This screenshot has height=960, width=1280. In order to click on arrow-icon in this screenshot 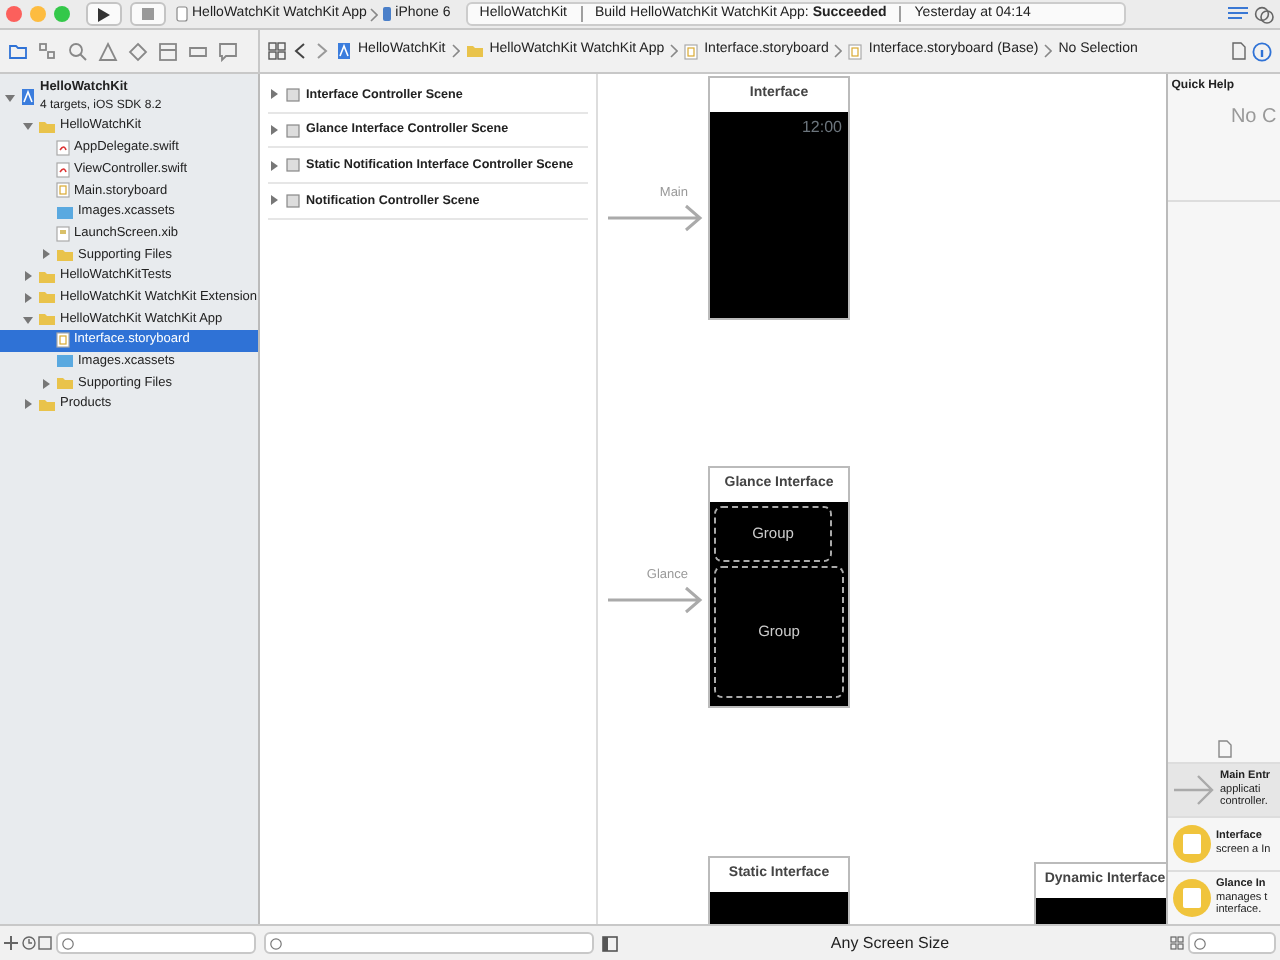, I will do `click(1194, 790)`.